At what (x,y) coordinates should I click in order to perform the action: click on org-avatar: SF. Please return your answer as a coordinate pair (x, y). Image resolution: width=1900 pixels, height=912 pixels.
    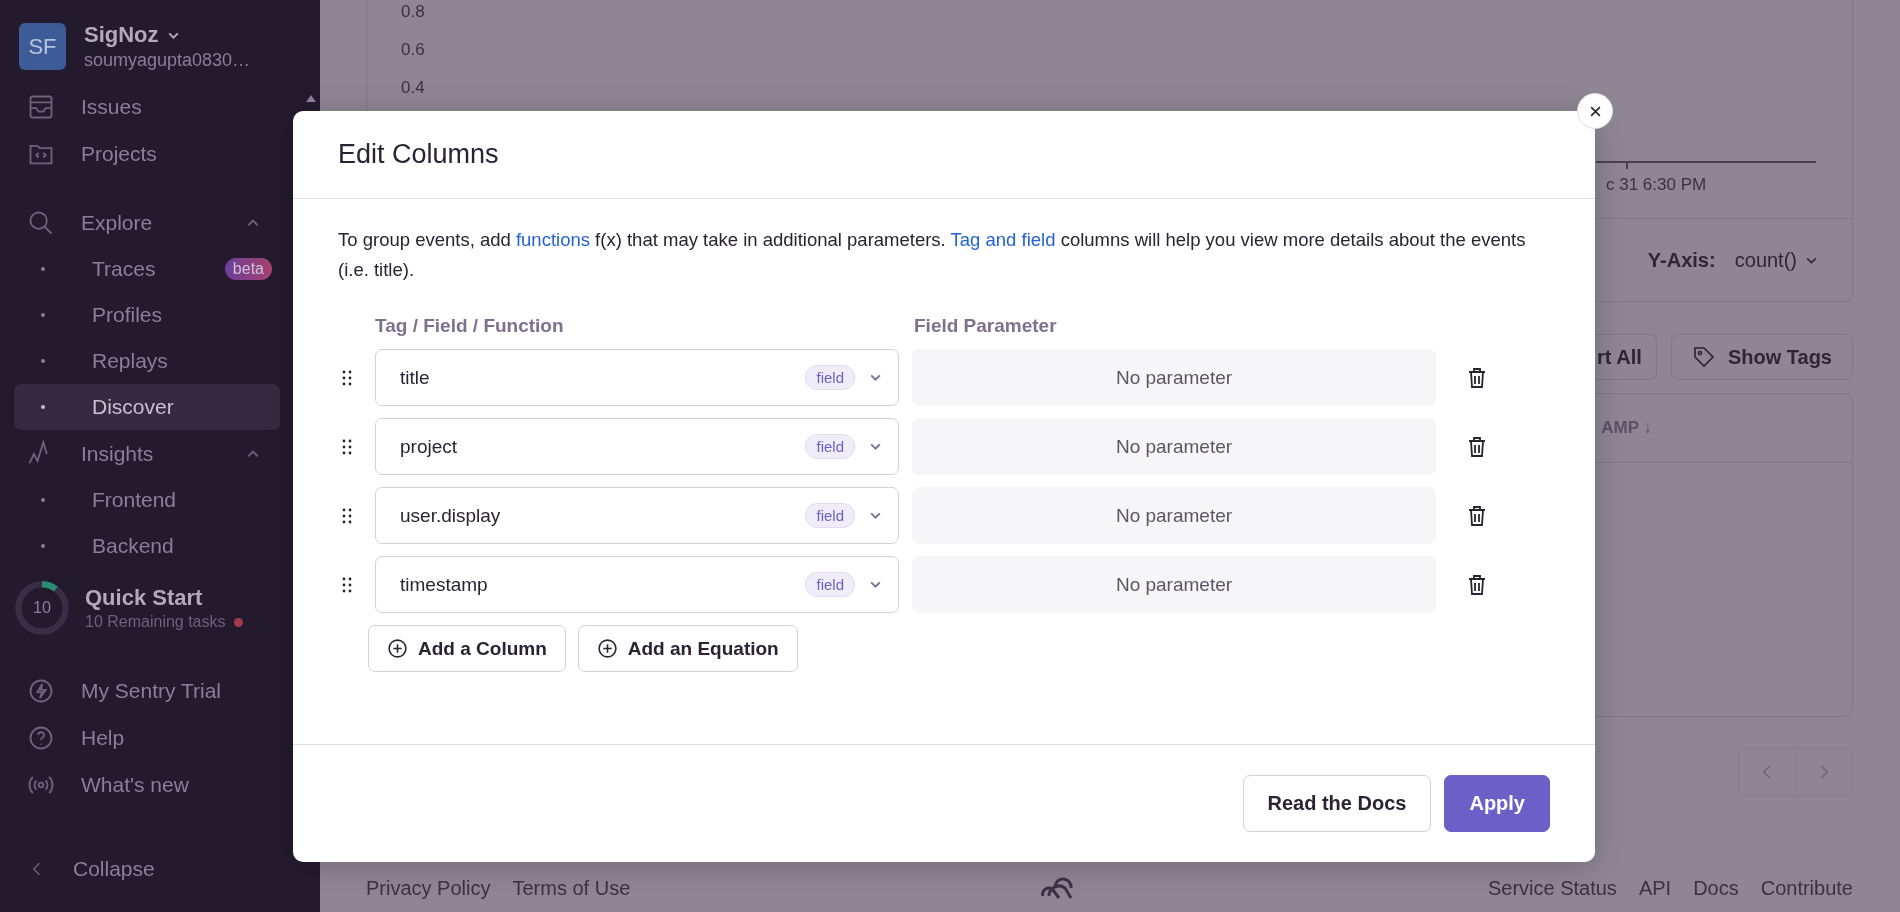
    Looking at the image, I should click on (42, 46).